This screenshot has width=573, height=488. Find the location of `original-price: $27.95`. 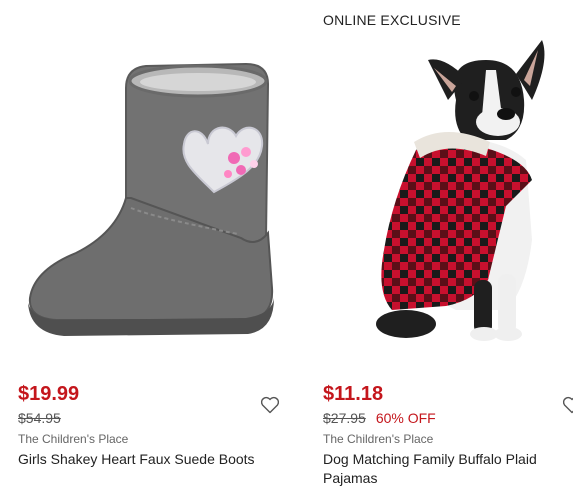

original-price: $27.95 is located at coordinates (344, 418).